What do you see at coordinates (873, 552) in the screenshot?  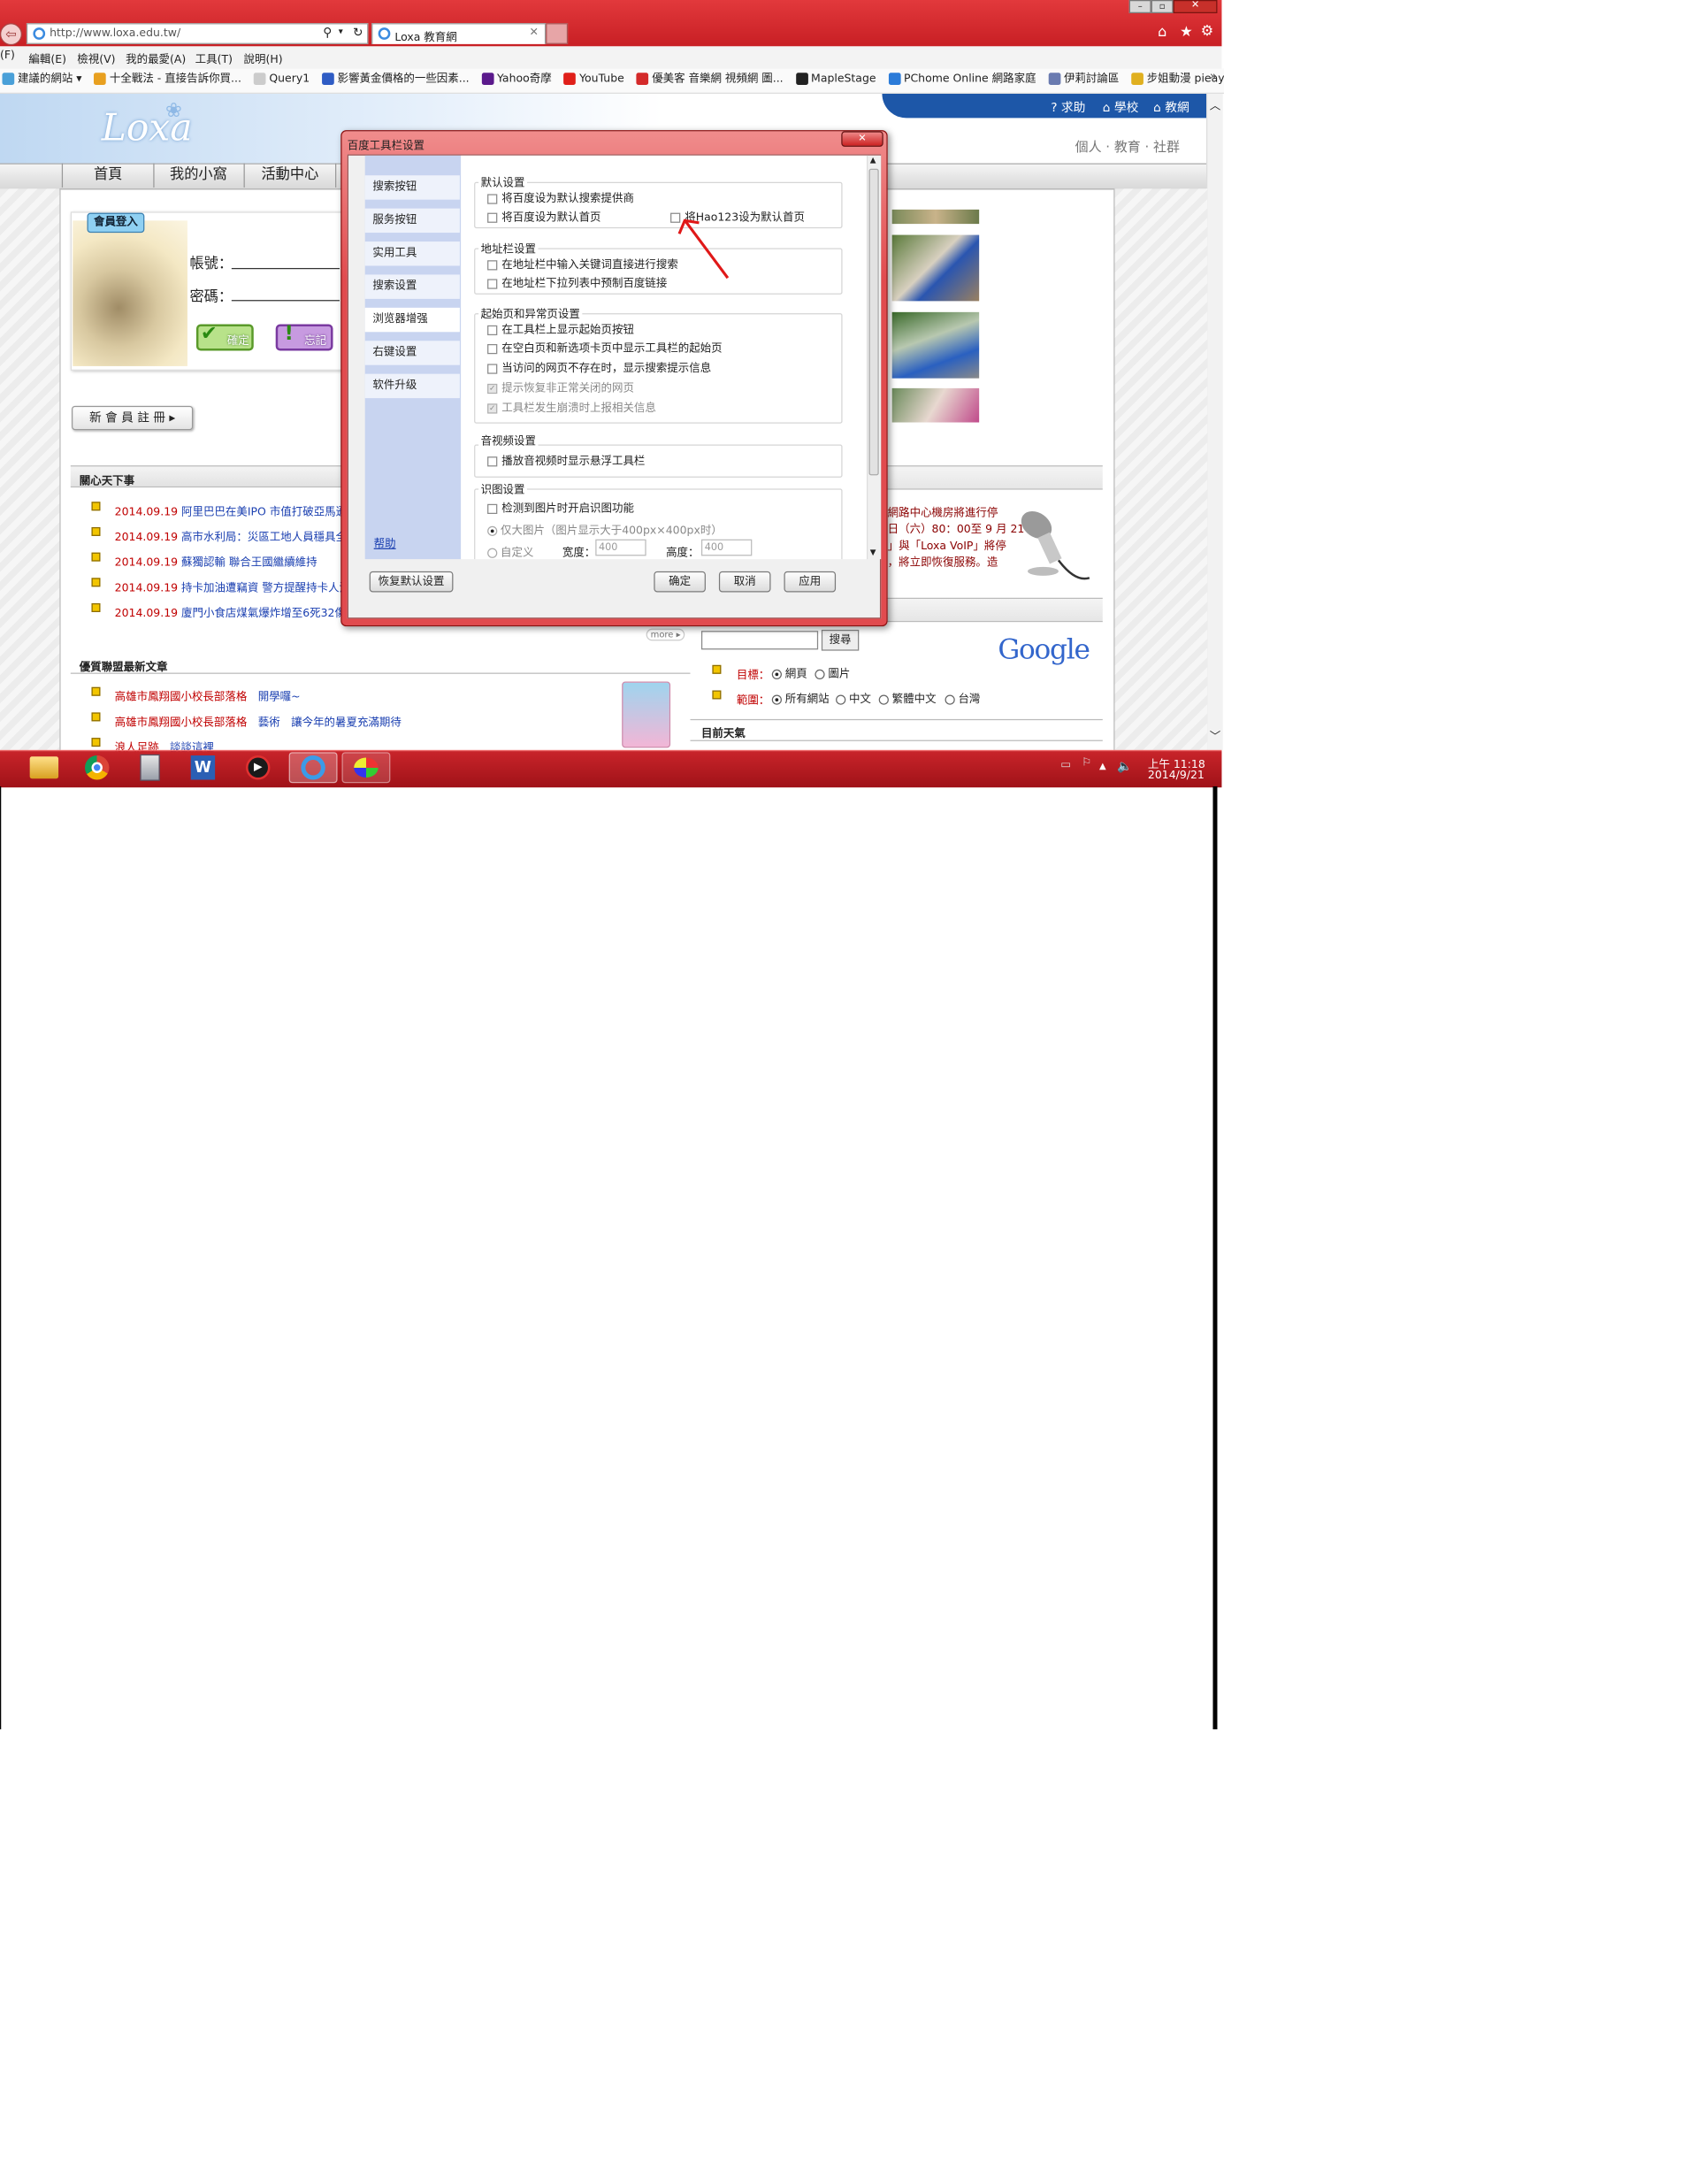 I see `scroll-down-icon: ▼` at bounding box center [873, 552].